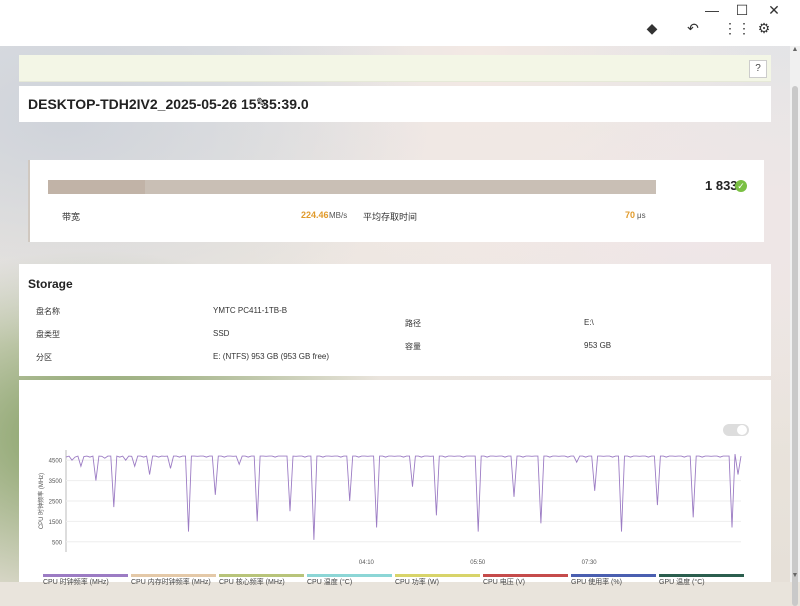 This screenshot has width=800, height=606. I want to click on latency-value: 70, so click(630, 215).